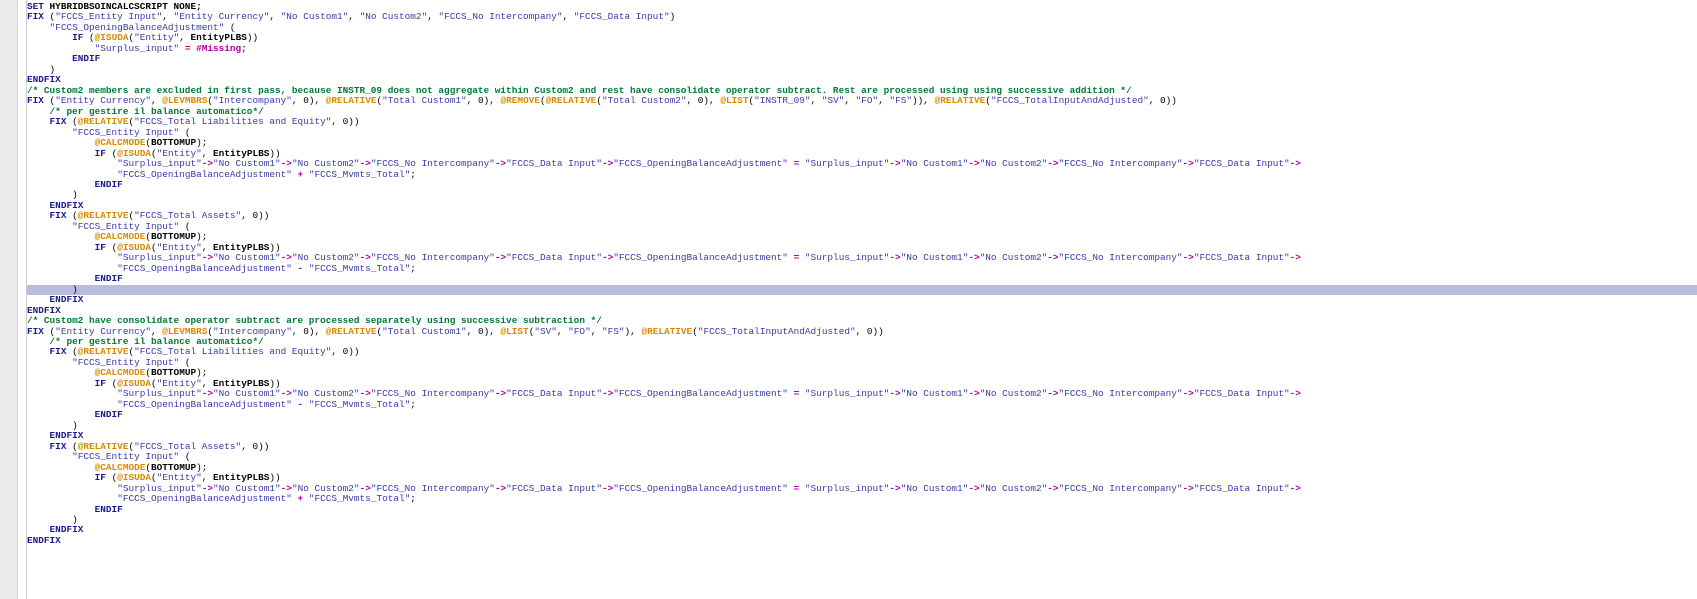  I want to click on code-token-str: "FCCS_Entity Input", so click(126, 457).